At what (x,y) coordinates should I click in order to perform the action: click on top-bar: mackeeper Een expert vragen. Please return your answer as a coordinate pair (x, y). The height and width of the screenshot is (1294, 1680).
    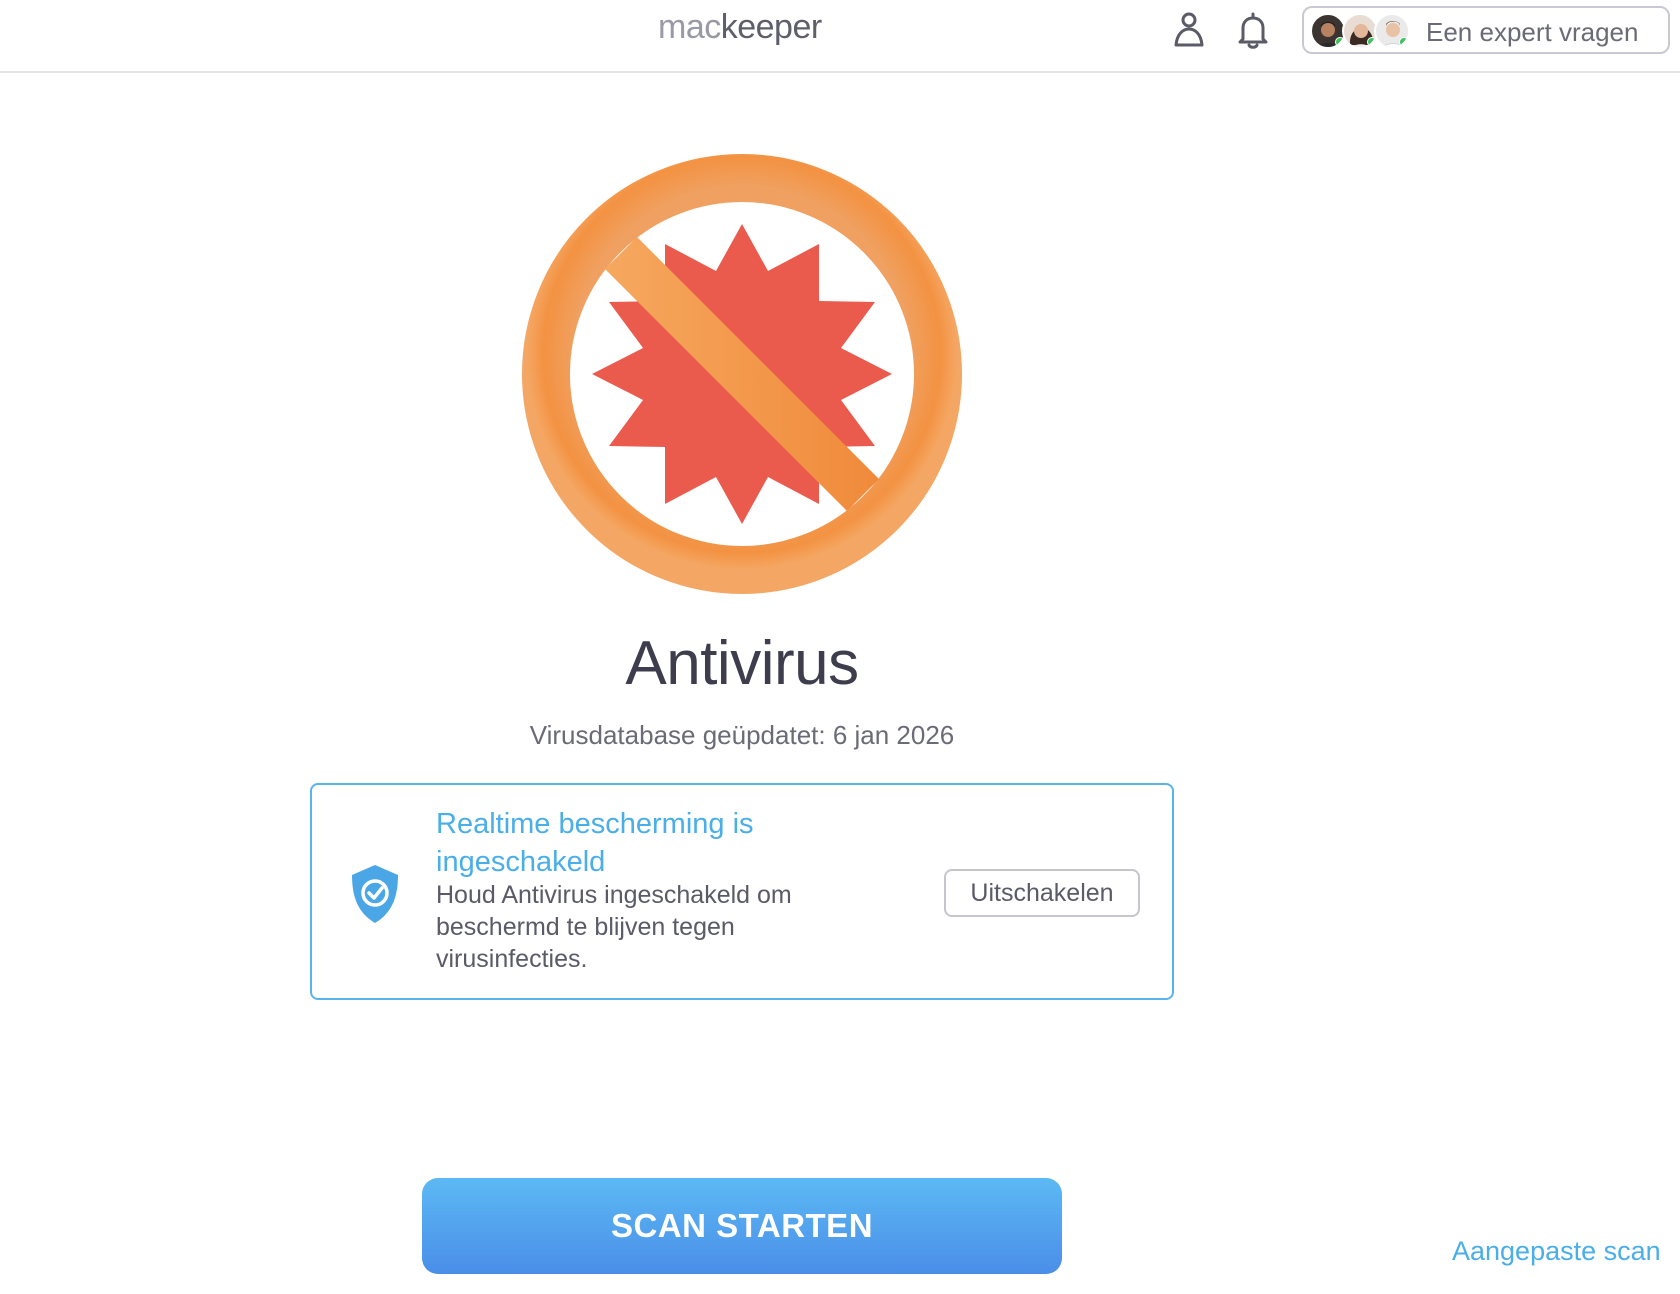
    Looking at the image, I should click on (840, 36).